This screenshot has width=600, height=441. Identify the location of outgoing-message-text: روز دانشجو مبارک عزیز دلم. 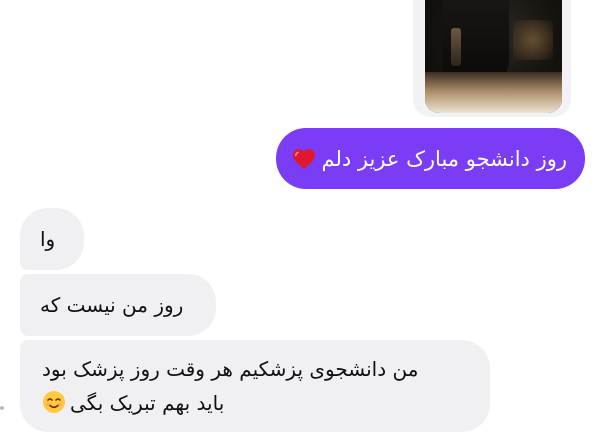
(444, 158).